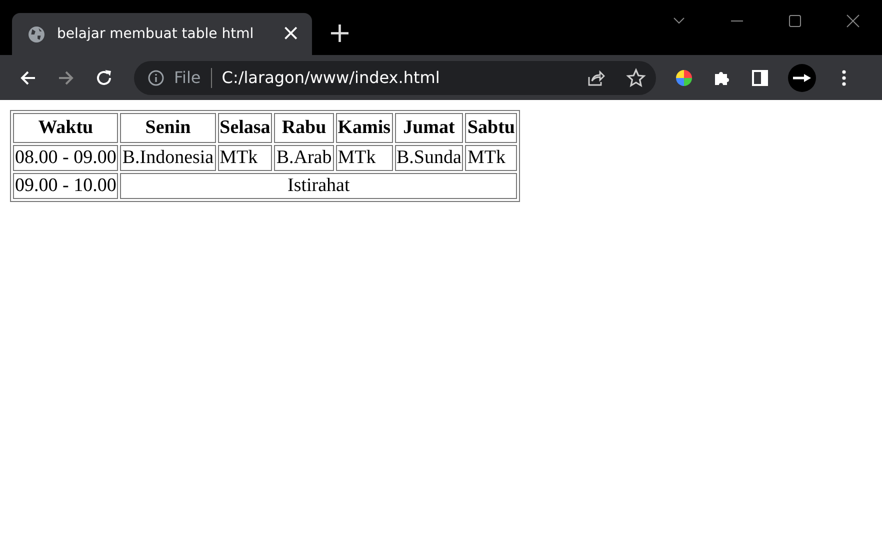 This screenshot has height=557, width=882. What do you see at coordinates (156, 34) in the screenshot?
I see `tab-title: belajar membuat table html` at bounding box center [156, 34].